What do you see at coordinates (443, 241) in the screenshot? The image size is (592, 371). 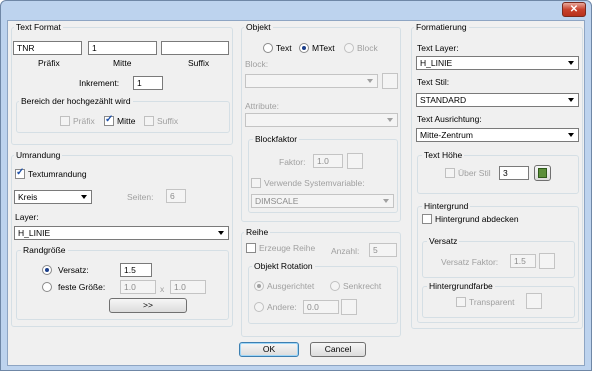 I see `hg-versatz-title: Versatz` at bounding box center [443, 241].